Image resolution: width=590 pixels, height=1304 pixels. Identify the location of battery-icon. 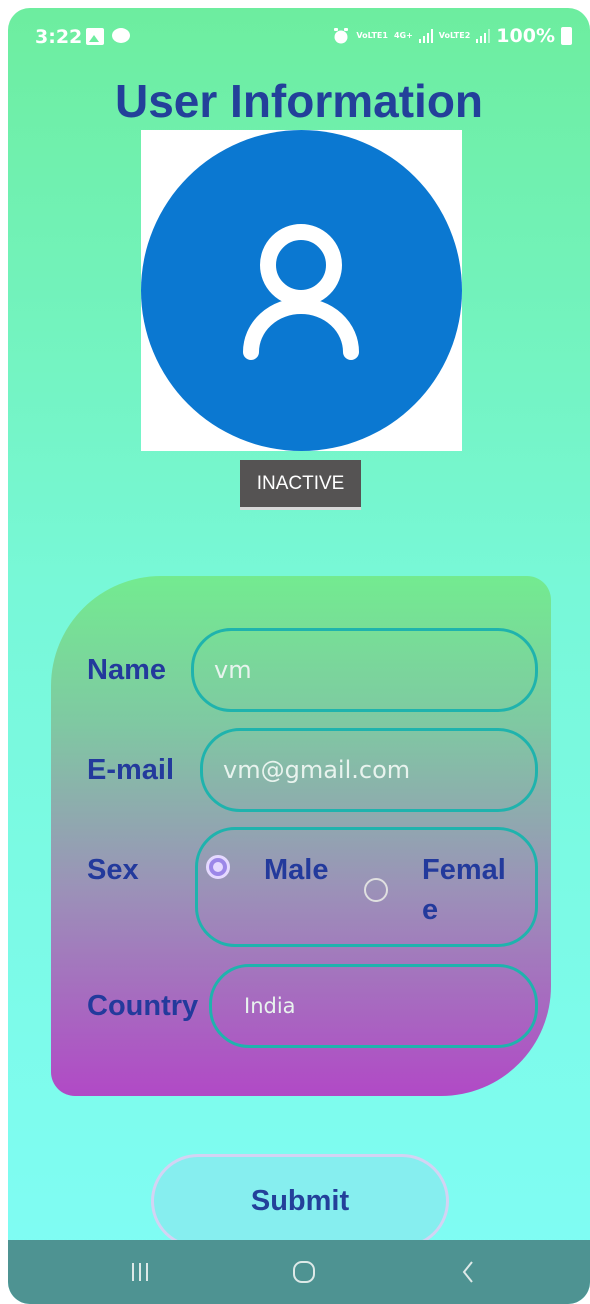
(566, 36).